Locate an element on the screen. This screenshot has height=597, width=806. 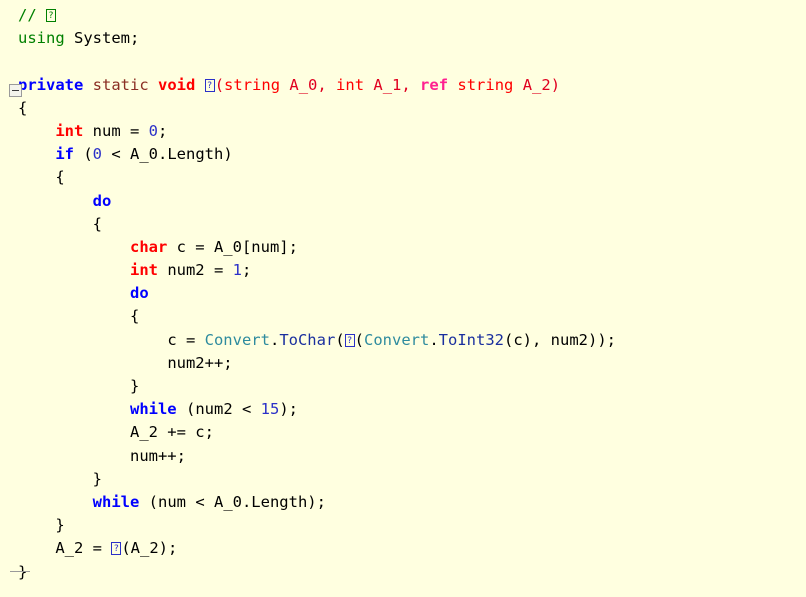
code-token-plain: < A_0.Length) is located at coordinates (167, 154).